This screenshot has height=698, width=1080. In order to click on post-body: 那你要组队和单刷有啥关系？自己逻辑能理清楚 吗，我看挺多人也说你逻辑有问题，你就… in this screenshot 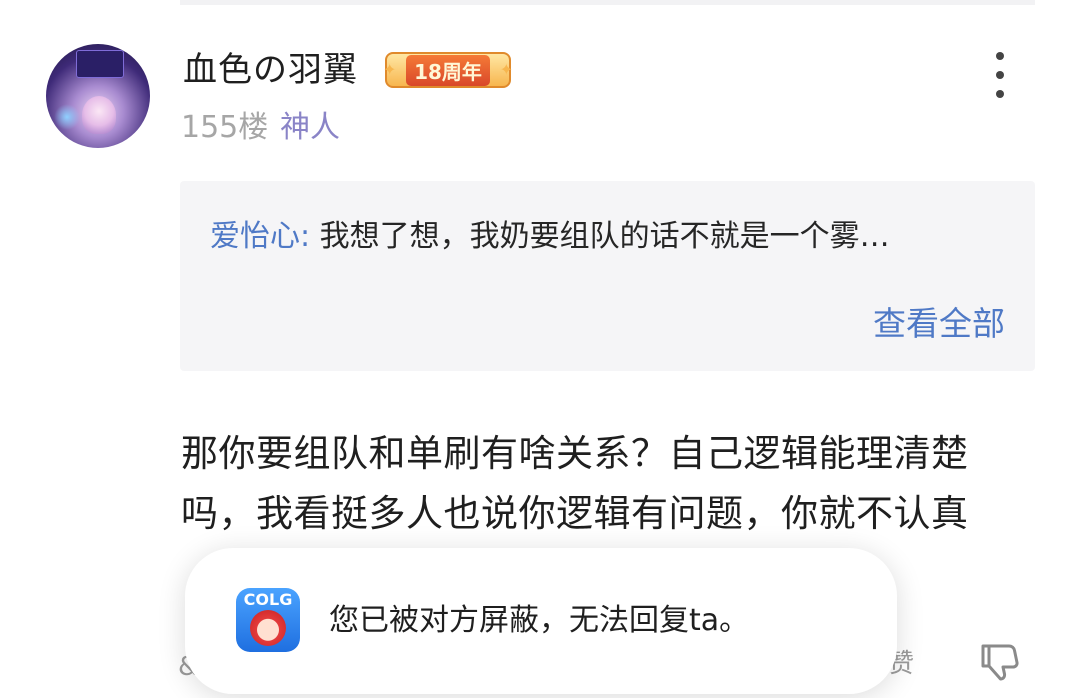, I will do `click(611, 484)`.